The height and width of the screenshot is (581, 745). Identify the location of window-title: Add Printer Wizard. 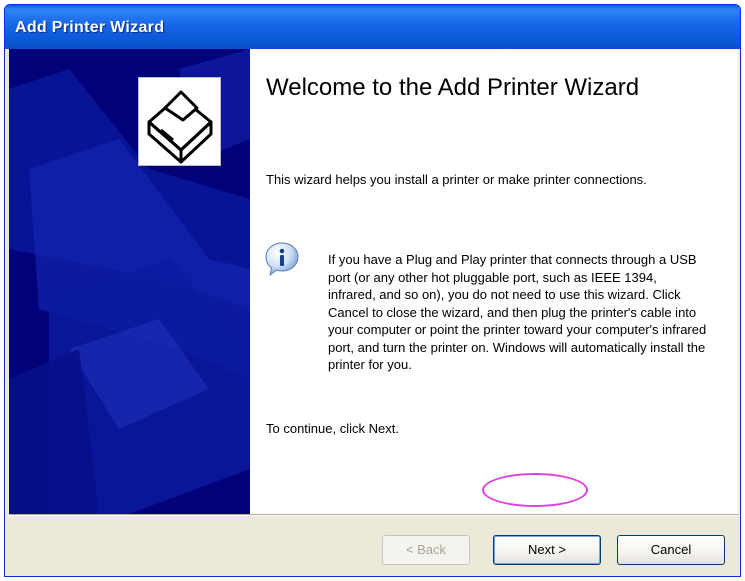
(90, 27).